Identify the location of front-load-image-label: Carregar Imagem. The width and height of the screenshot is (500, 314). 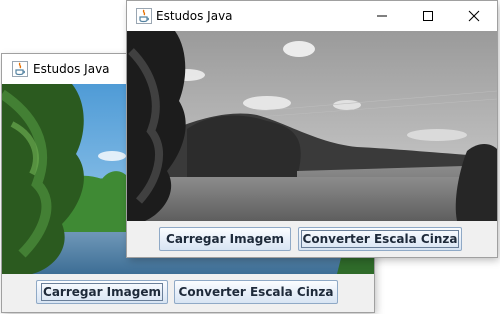
(225, 239).